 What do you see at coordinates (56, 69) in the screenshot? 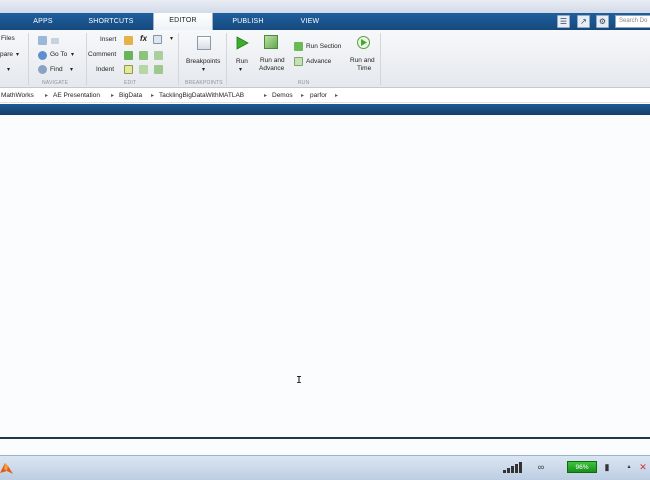
I see `find-button: Find` at bounding box center [56, 69].